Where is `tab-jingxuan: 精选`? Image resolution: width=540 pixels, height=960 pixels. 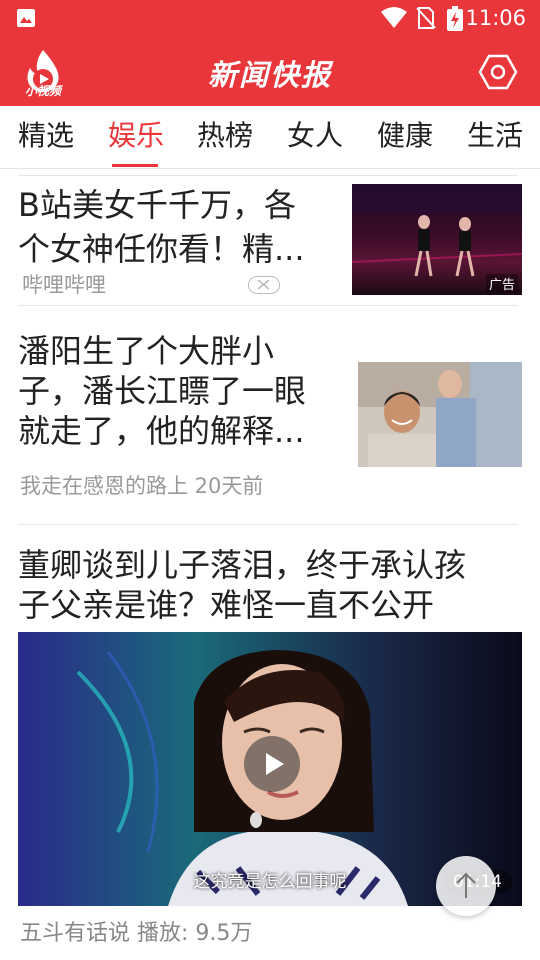 tab-jingxuan: 精选 is located at coordinates (46, 136).